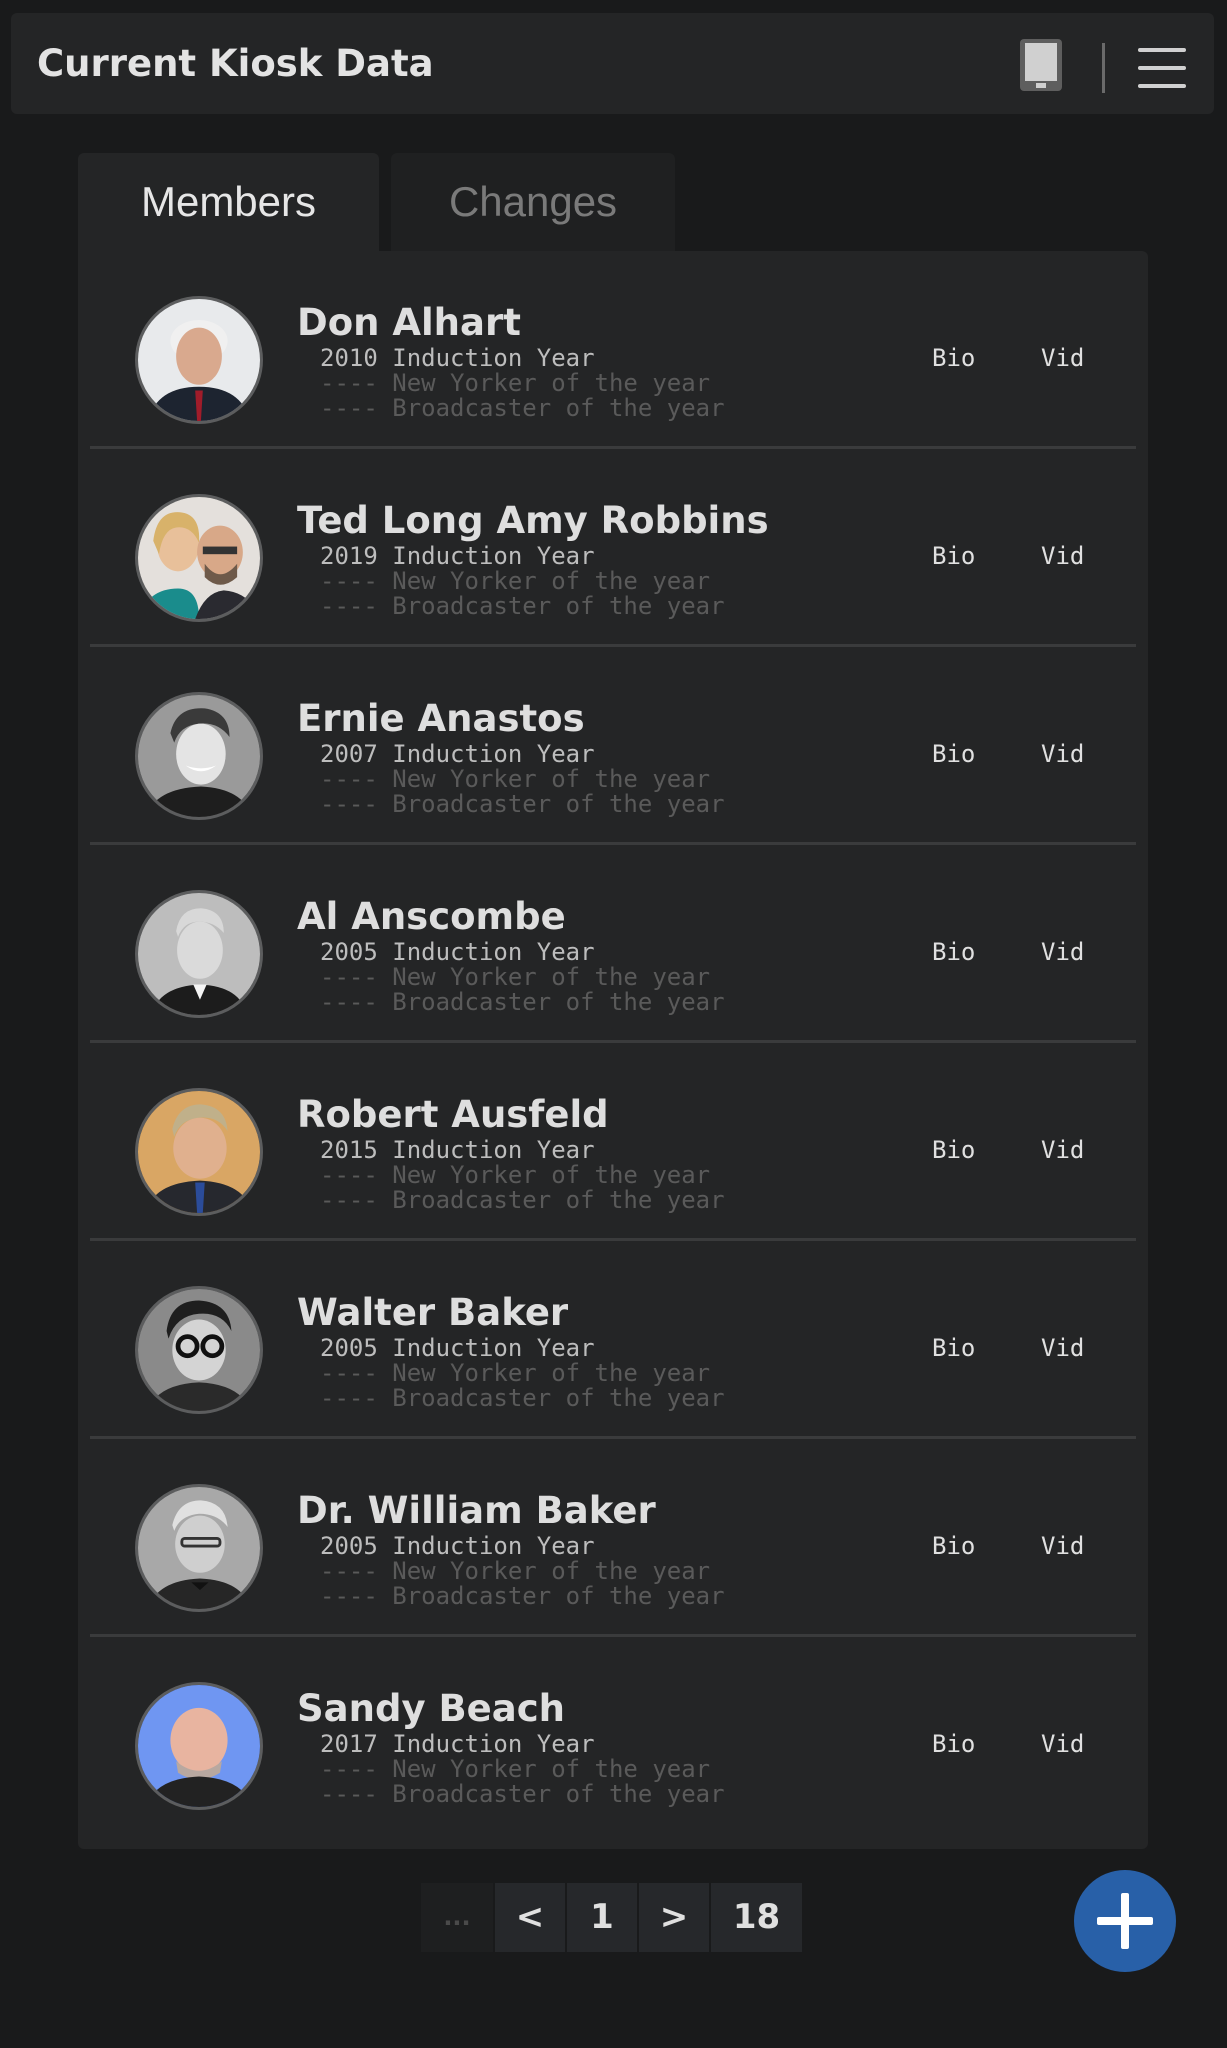  What do you see at coordinates (602, 1917) in the screenshot?
I see `current-page-button: 1` at bounding box center [602, 1917].